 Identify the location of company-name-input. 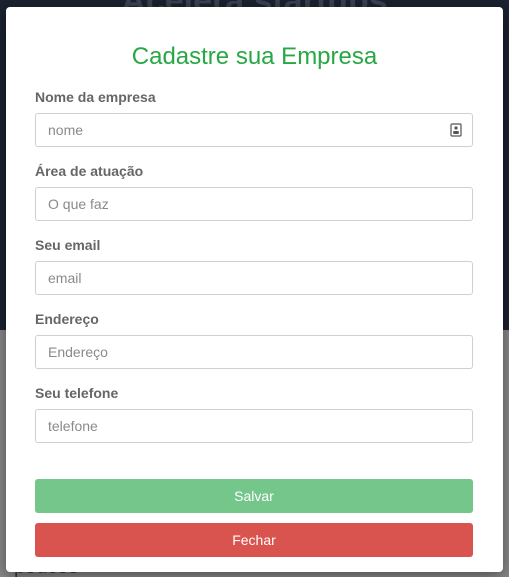
(254, 130).